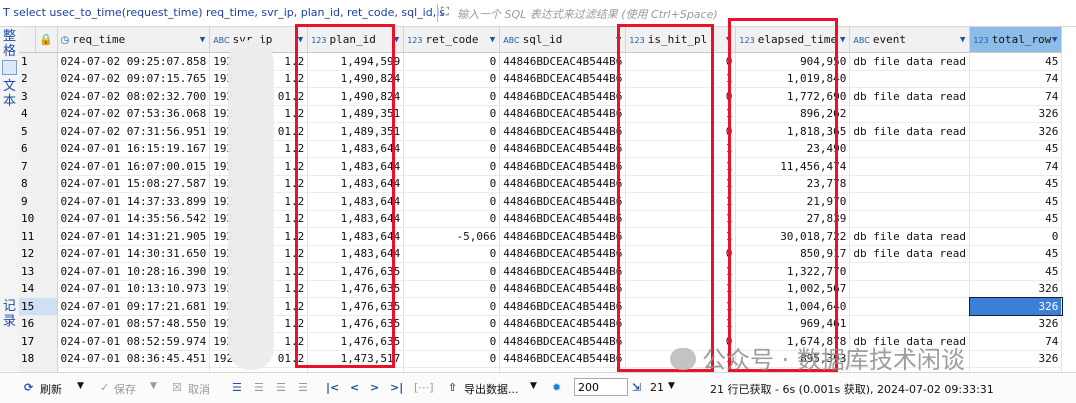  What do you see at coordinates (199, 389) in the screenshot?
I see `cancel-button: 取消` at bounding box center [199, 389].